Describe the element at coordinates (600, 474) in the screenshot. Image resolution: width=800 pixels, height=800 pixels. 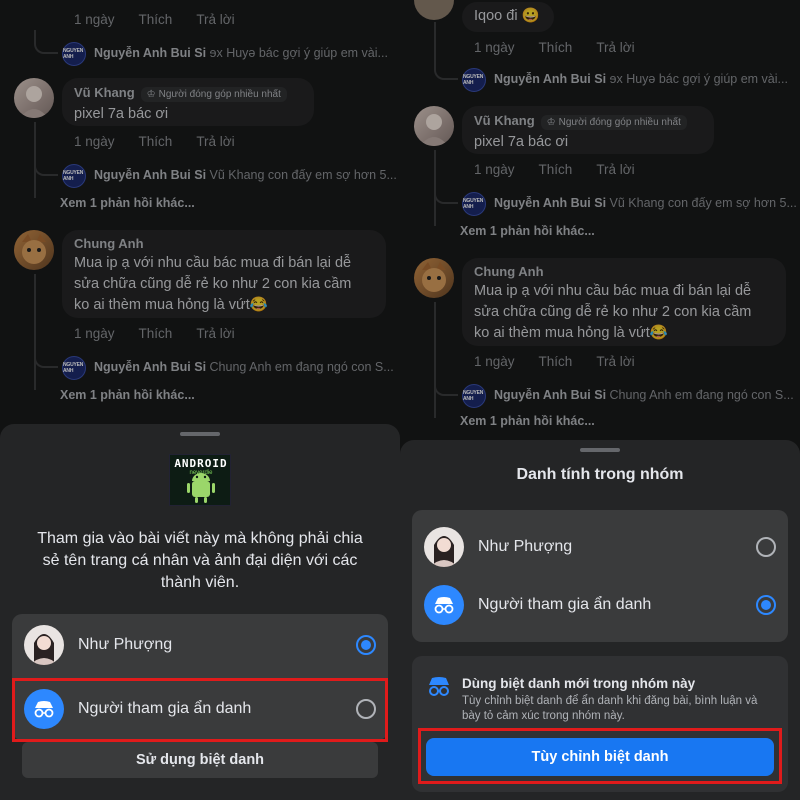
I see `sheet-title: Danh tính trong nhóm` at that location.